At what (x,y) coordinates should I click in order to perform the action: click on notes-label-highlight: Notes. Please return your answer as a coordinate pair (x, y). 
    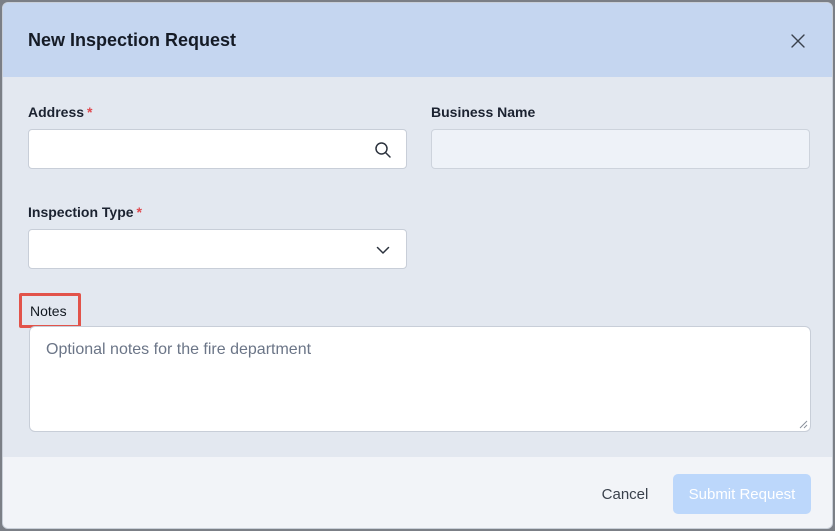
    Looking at the image, I should click on (50, 310).